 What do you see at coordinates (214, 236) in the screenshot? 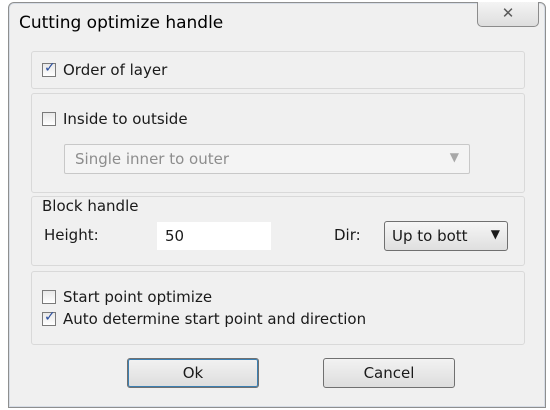
I see `height-input` at bounding box center [214, 236].